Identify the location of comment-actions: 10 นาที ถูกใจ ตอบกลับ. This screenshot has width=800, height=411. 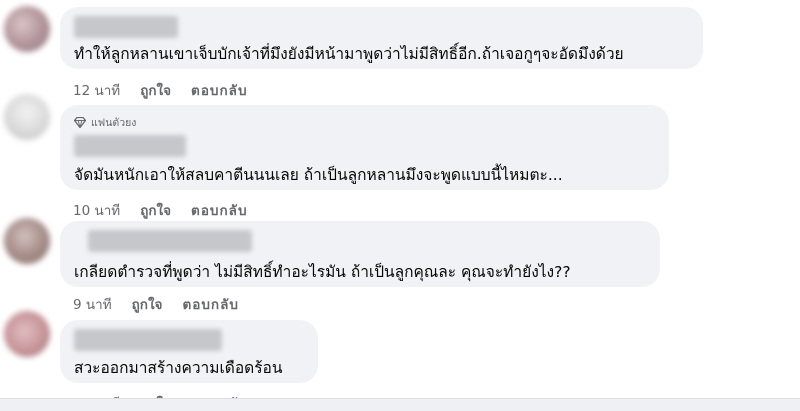
(160, 210).